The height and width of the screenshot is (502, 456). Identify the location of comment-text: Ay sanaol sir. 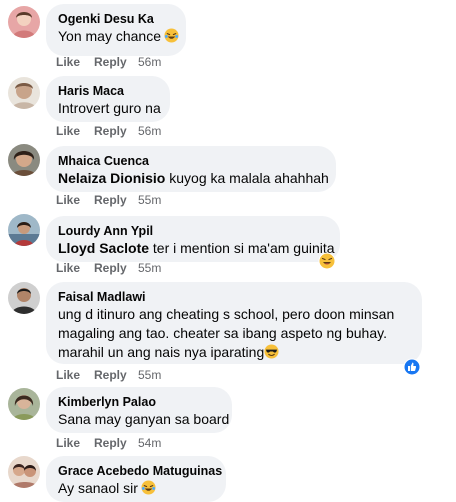
(136, 488).